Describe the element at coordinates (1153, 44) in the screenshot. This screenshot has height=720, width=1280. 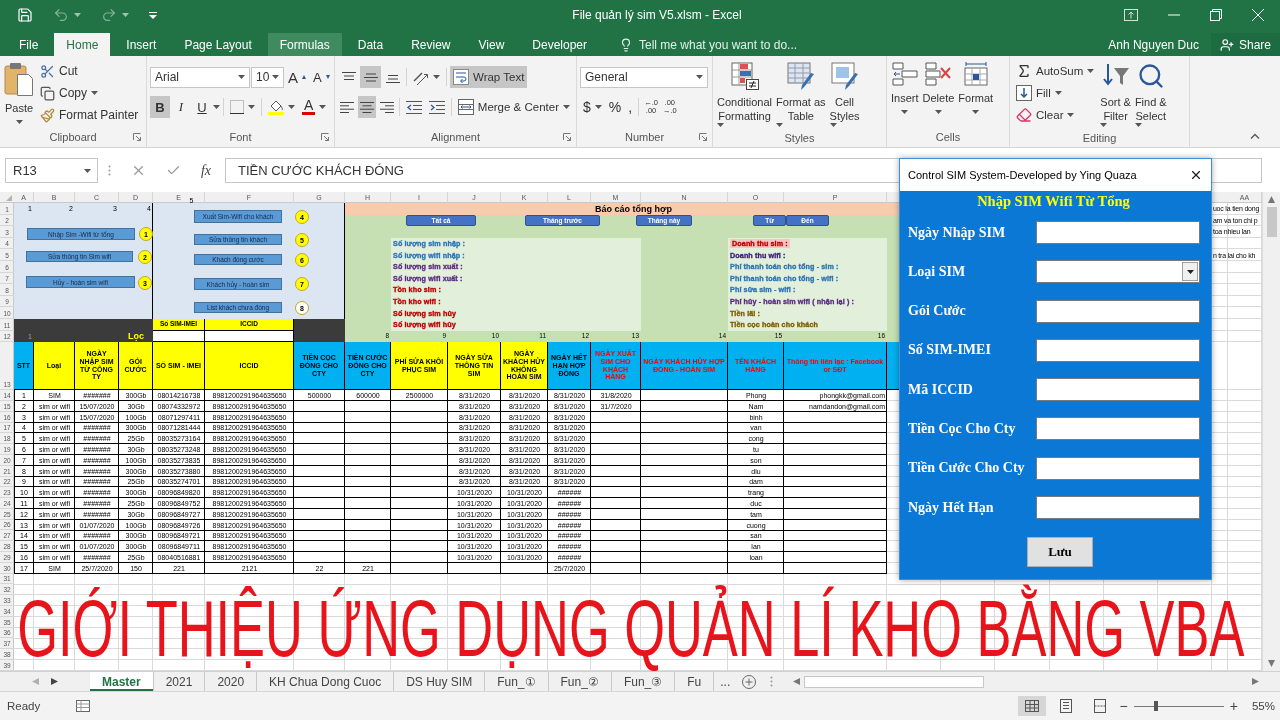
I see `user-name: Anh Nguyen Duc` at that location.